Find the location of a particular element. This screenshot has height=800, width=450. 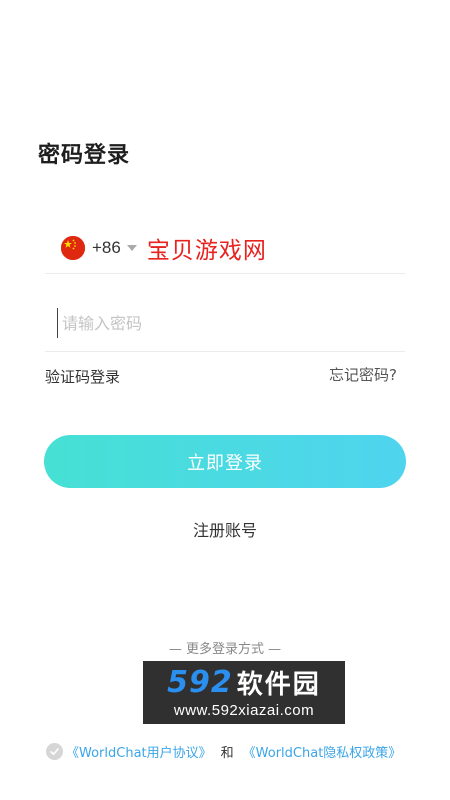

phone-input-row: +86 宝贝游戏网 is located at coordinates (225, 248).